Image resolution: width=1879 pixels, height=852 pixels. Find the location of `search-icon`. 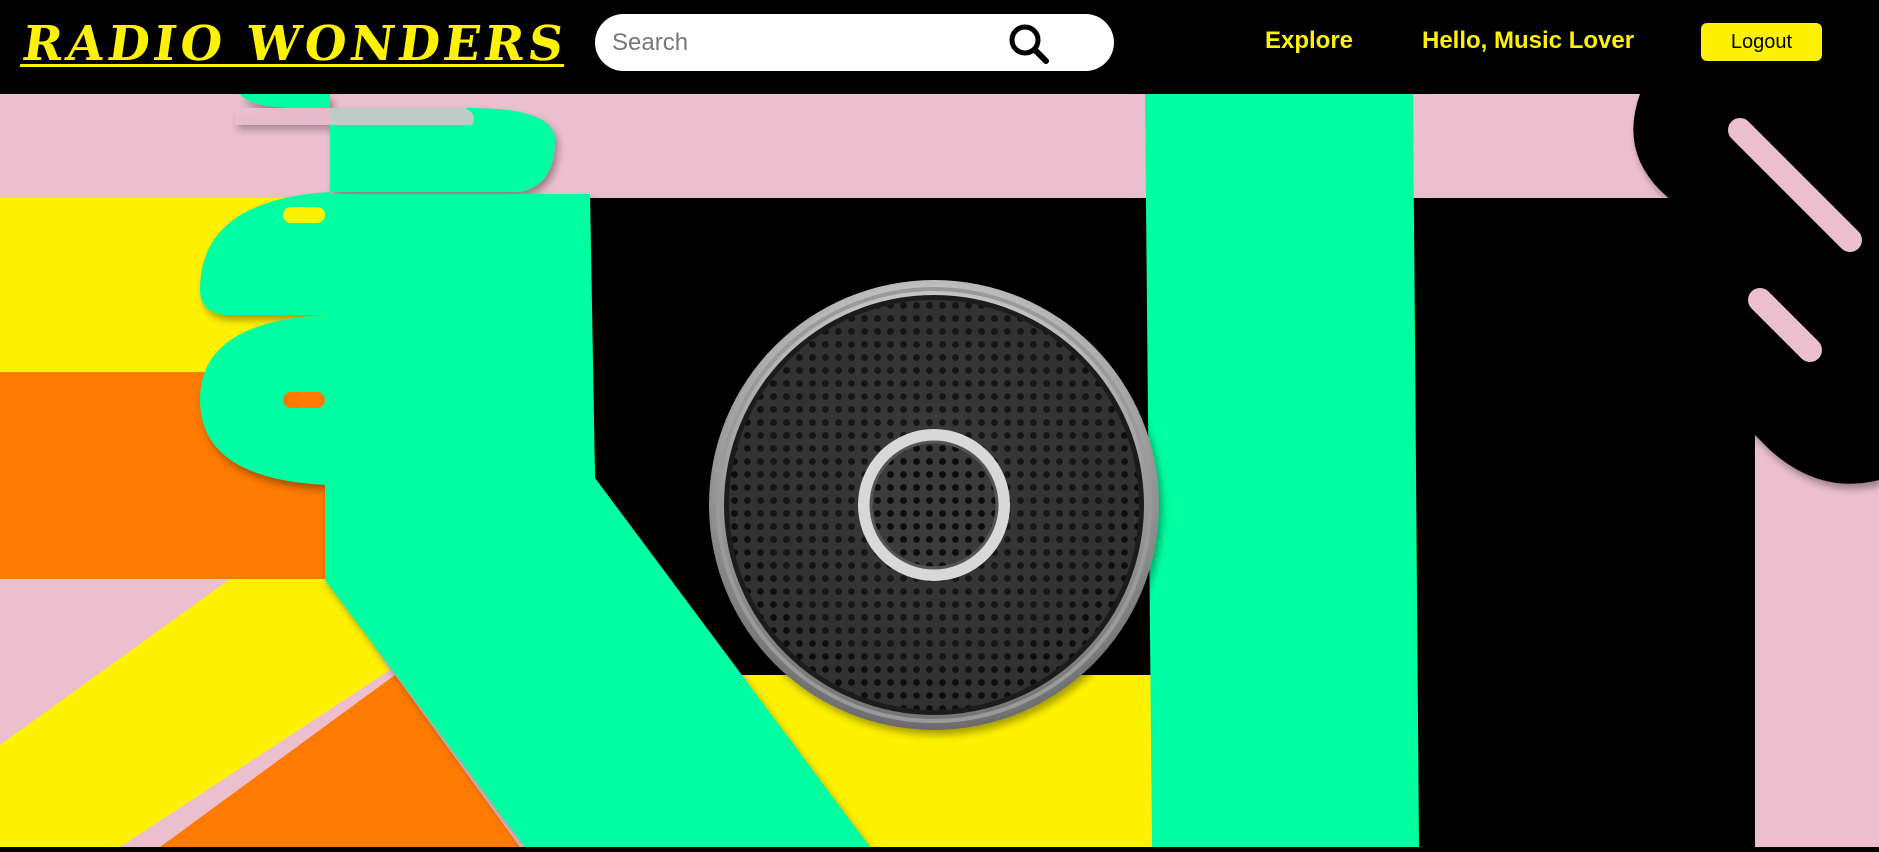

search-icon is located at coordinates (1029, 44).